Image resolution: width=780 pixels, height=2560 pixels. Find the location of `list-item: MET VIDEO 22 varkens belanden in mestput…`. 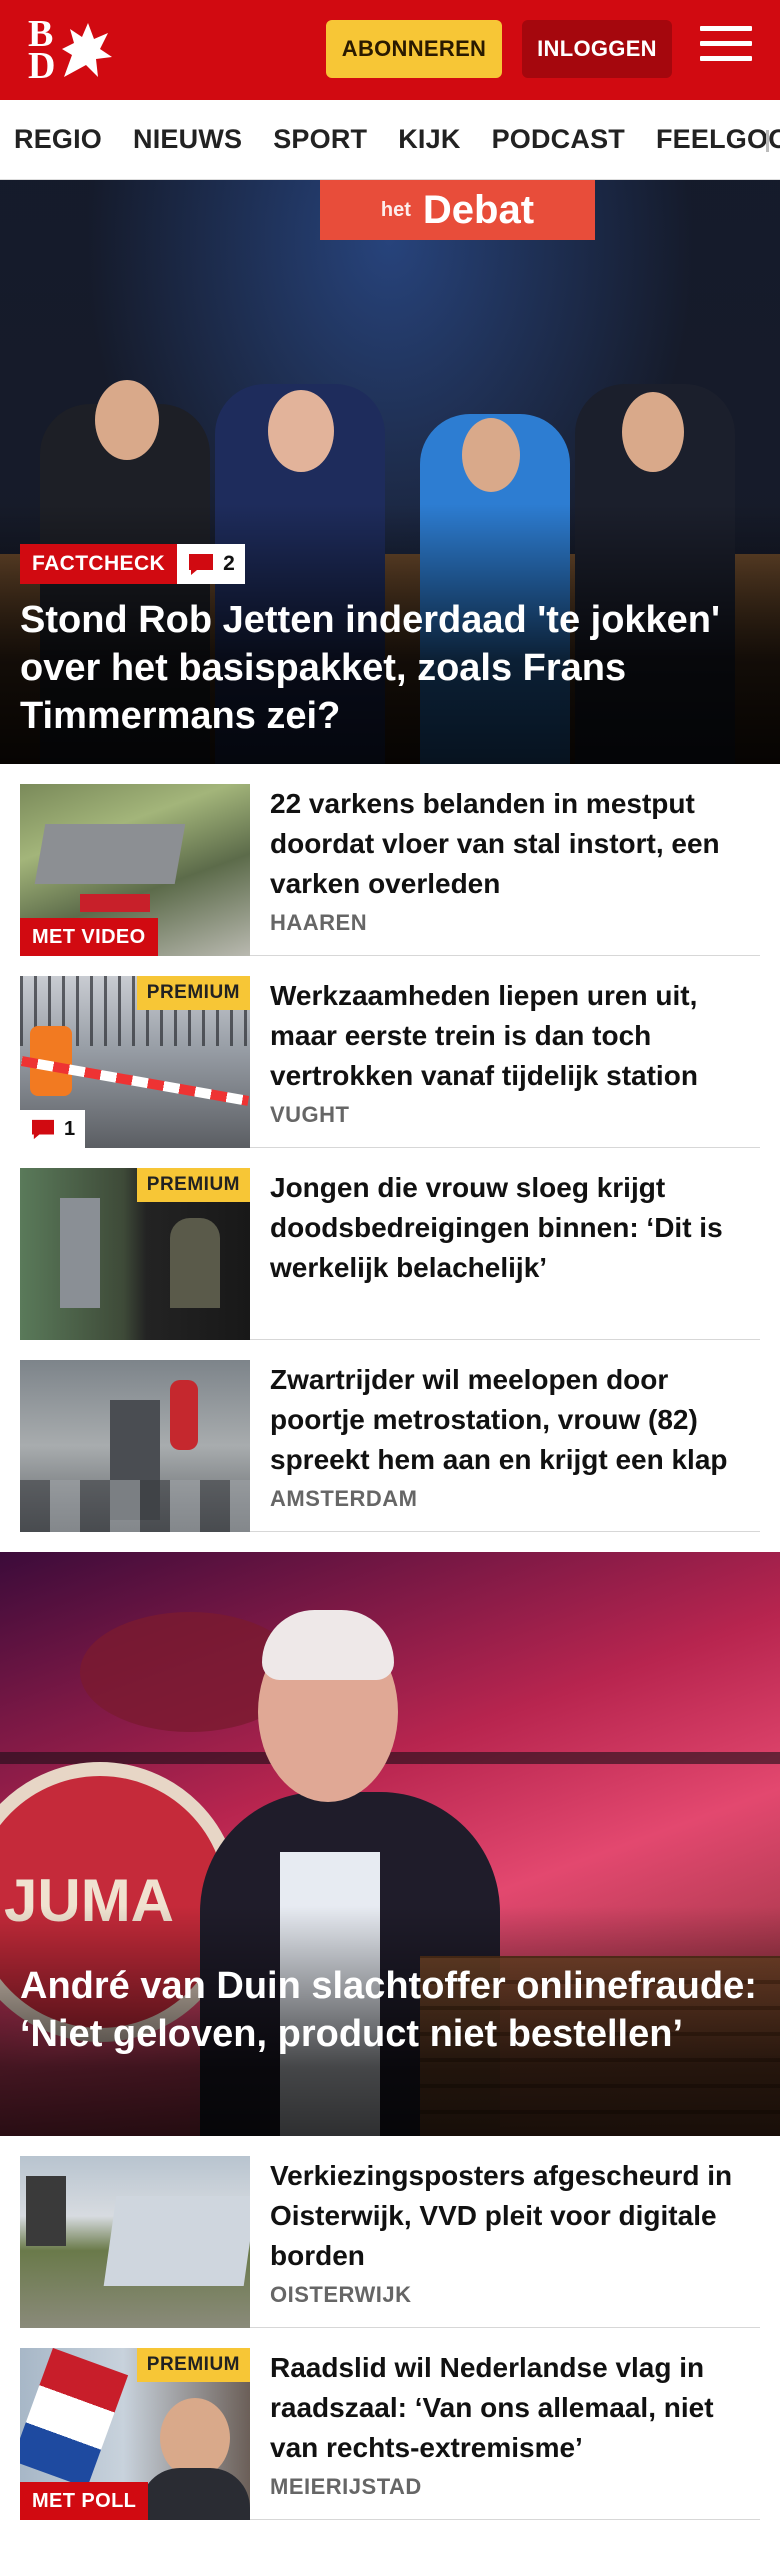

list-item: MET VIDEO 22 varkens belanden in mestput… is located at coordinates (390, 860).